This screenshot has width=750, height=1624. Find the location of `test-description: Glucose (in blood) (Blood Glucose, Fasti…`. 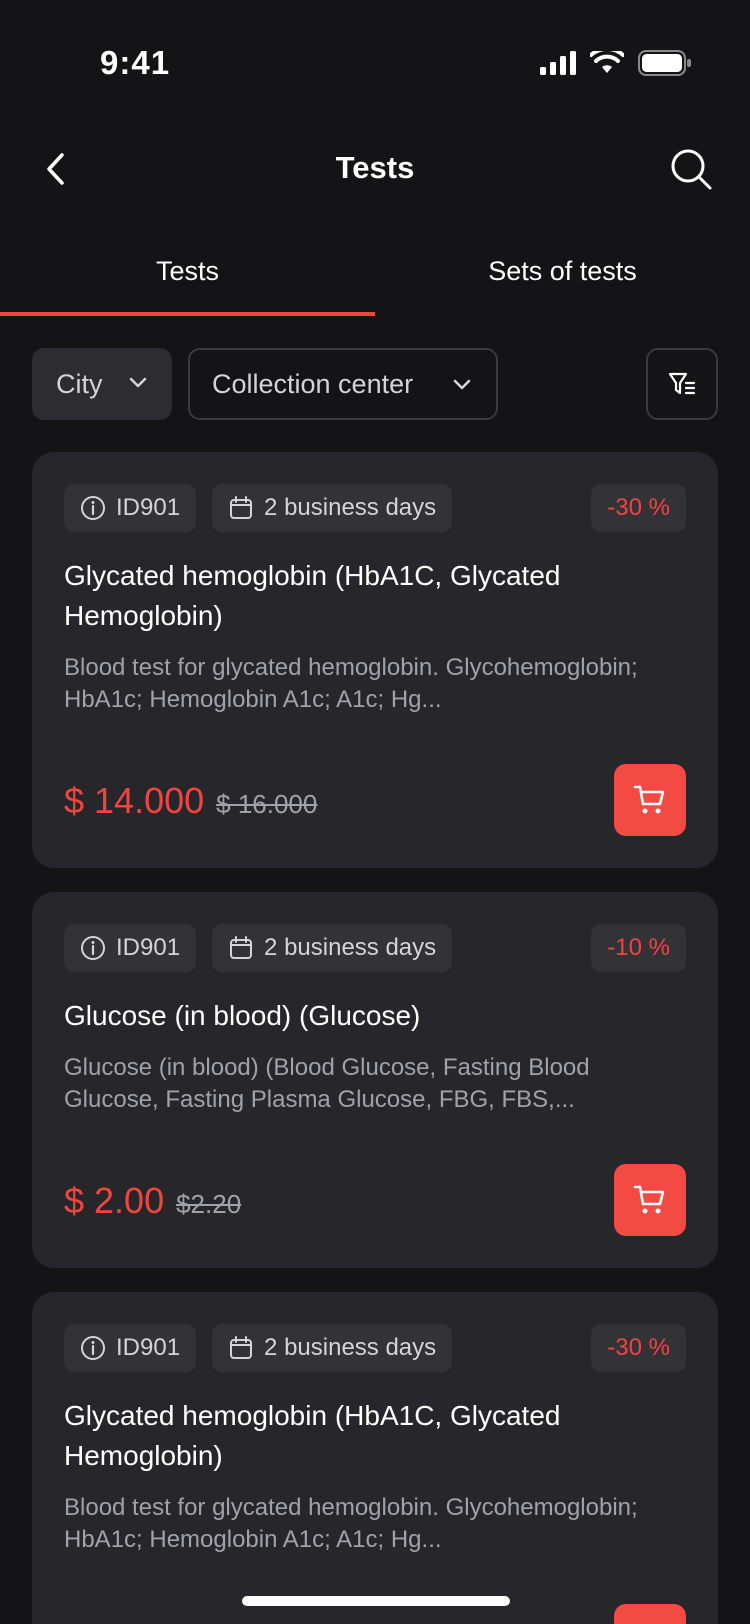

test-description: Glucose (in blood) (Blood Glucose, Fasti… is located at coordinates (327, 1083).